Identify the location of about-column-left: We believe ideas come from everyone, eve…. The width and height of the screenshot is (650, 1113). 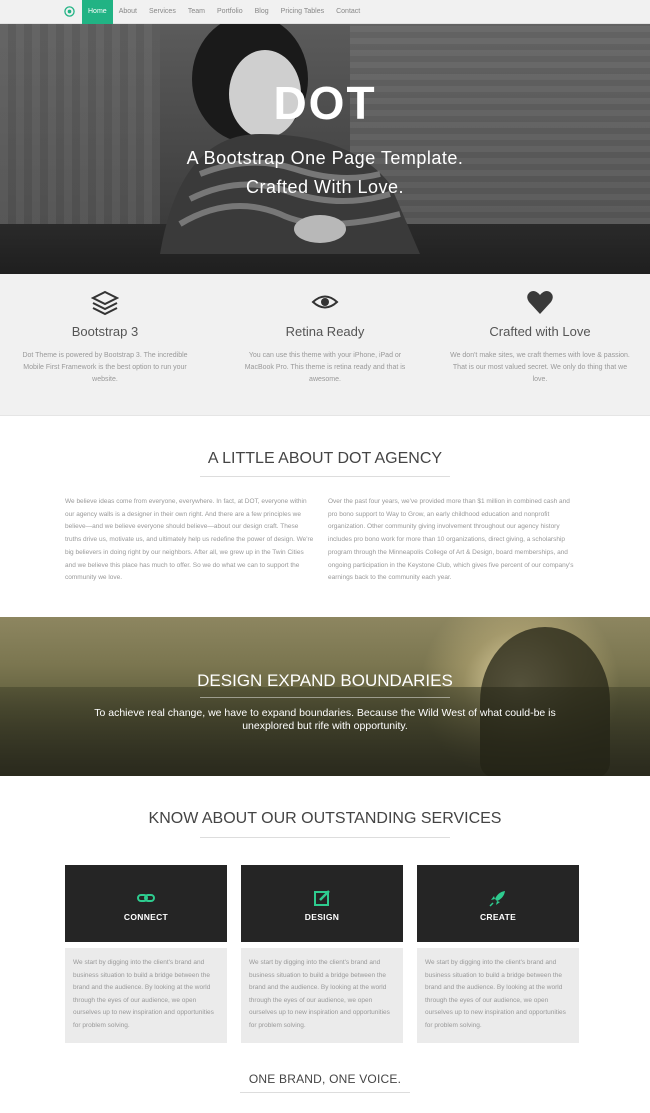
(189, 540).